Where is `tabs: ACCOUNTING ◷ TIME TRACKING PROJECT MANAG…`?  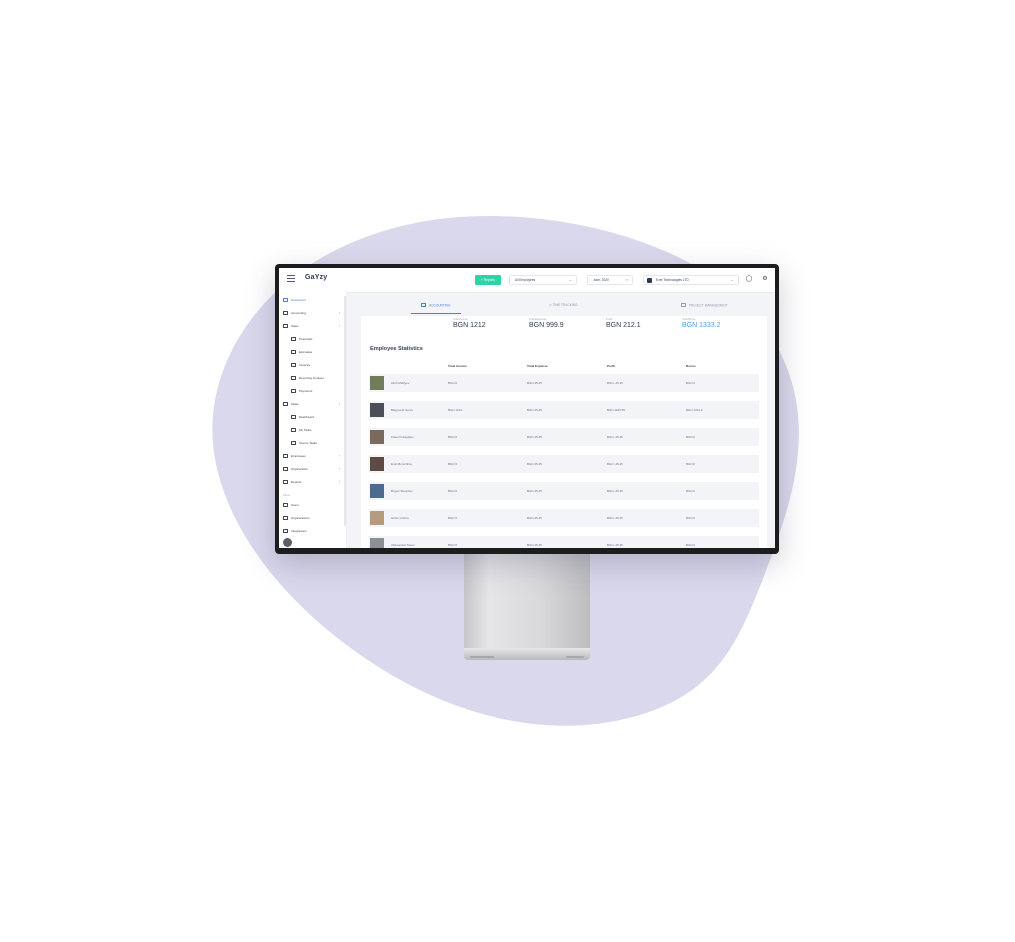
tabs: ACCOUNTING ◷ TIME TRACKING PROJECT MANAG… is located at coordinates (564, 305).